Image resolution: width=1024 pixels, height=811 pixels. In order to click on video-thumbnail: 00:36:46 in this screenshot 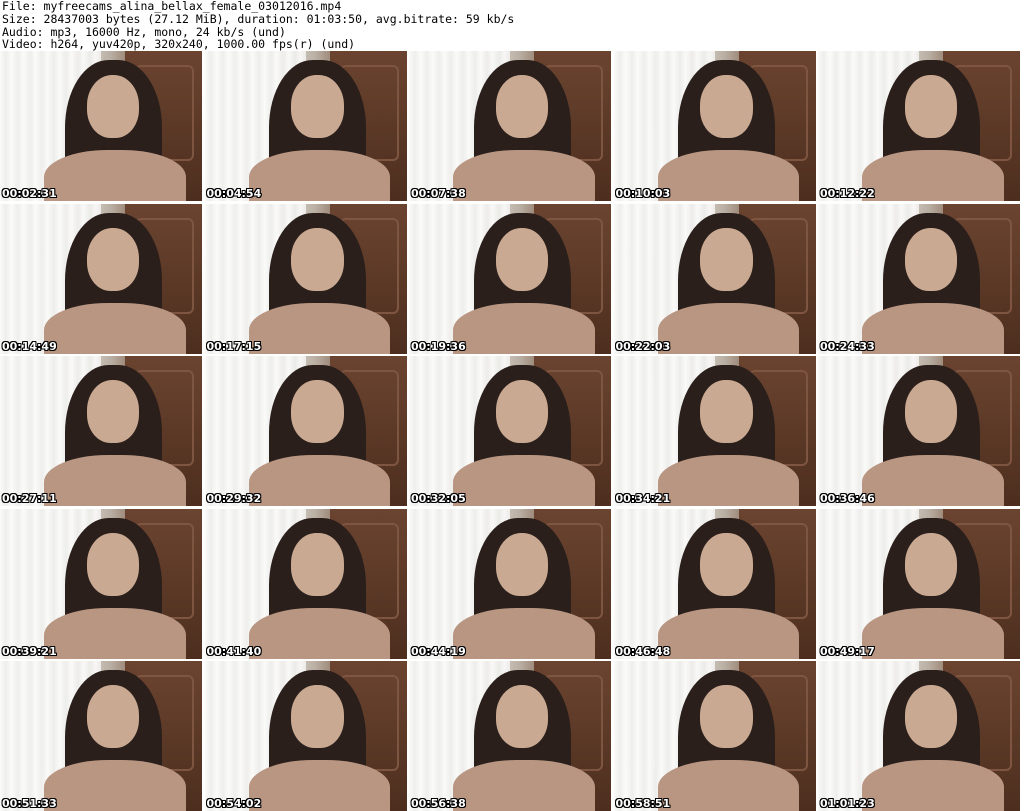, I will do `click(919, 431)`.